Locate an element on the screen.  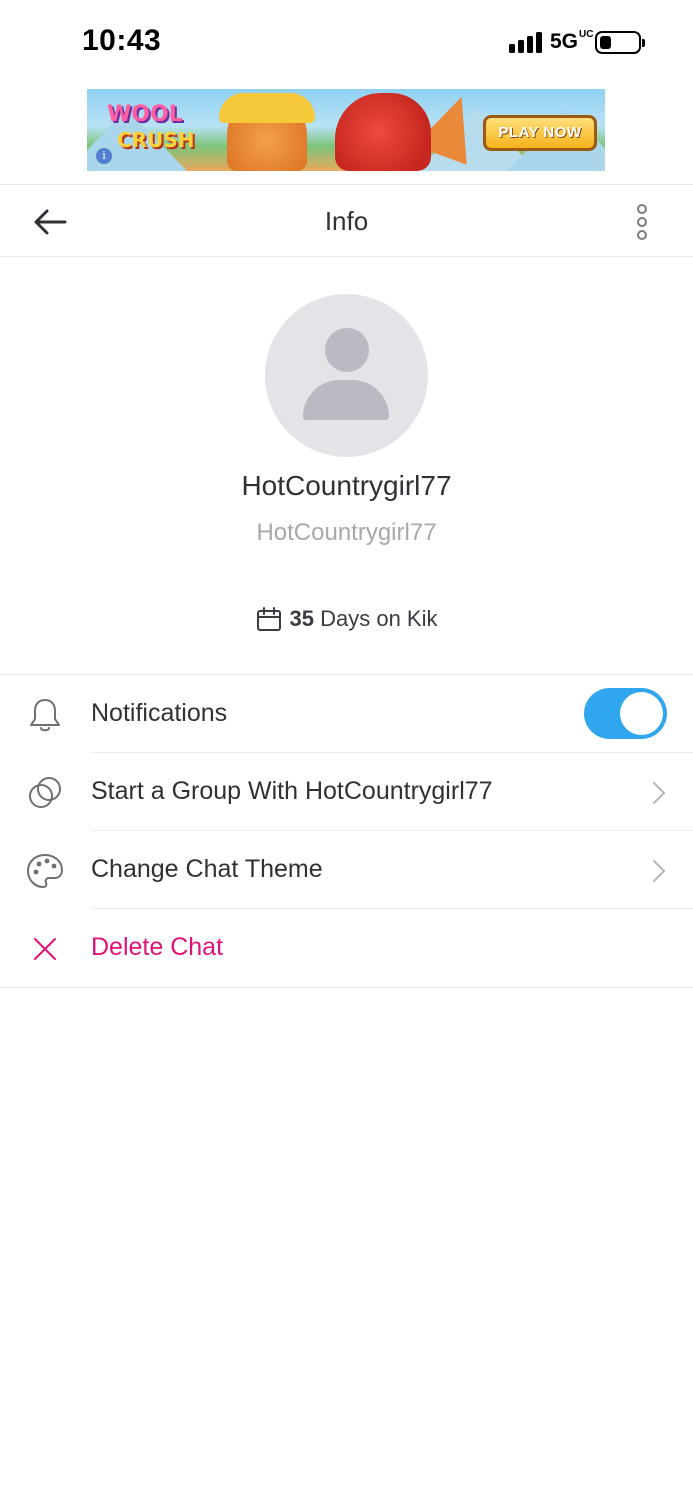
ad-dragon-character is located at coordinates (383, 132).